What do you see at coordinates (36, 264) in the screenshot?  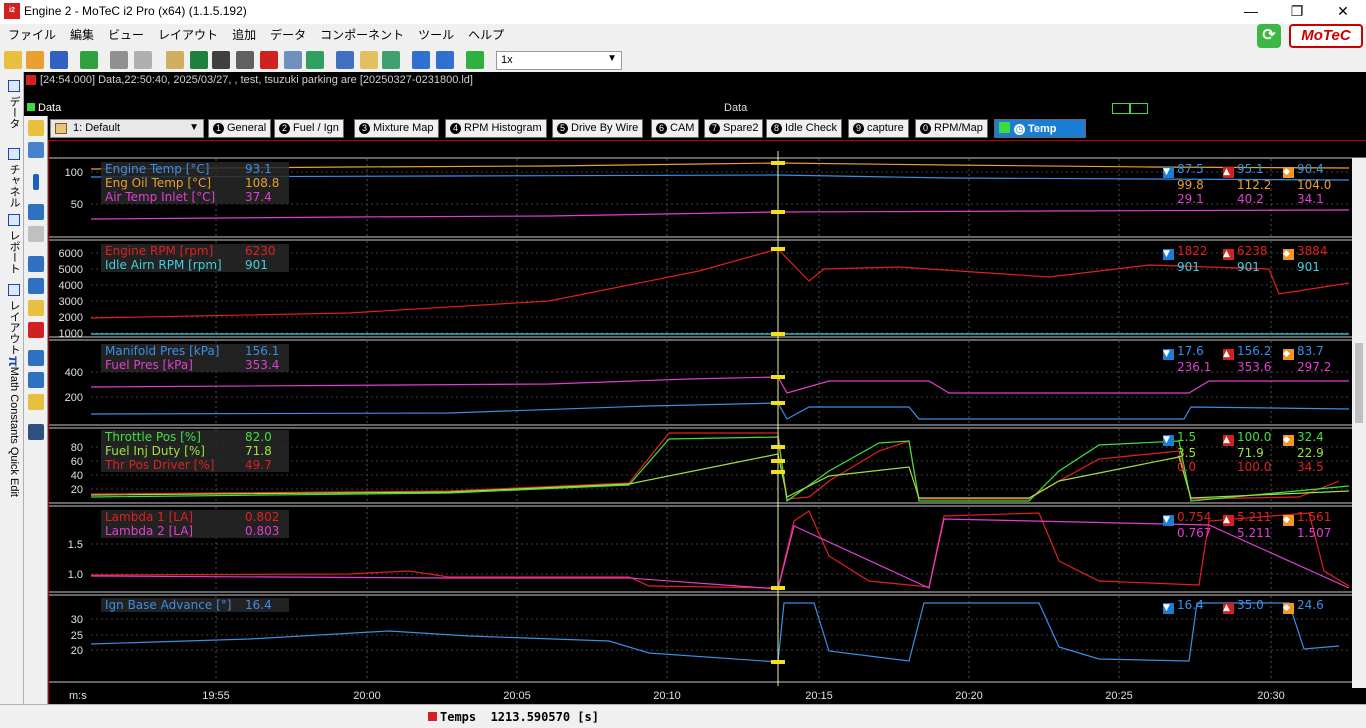 I see `zoom-in-icon` at bounding box center [36, 264].